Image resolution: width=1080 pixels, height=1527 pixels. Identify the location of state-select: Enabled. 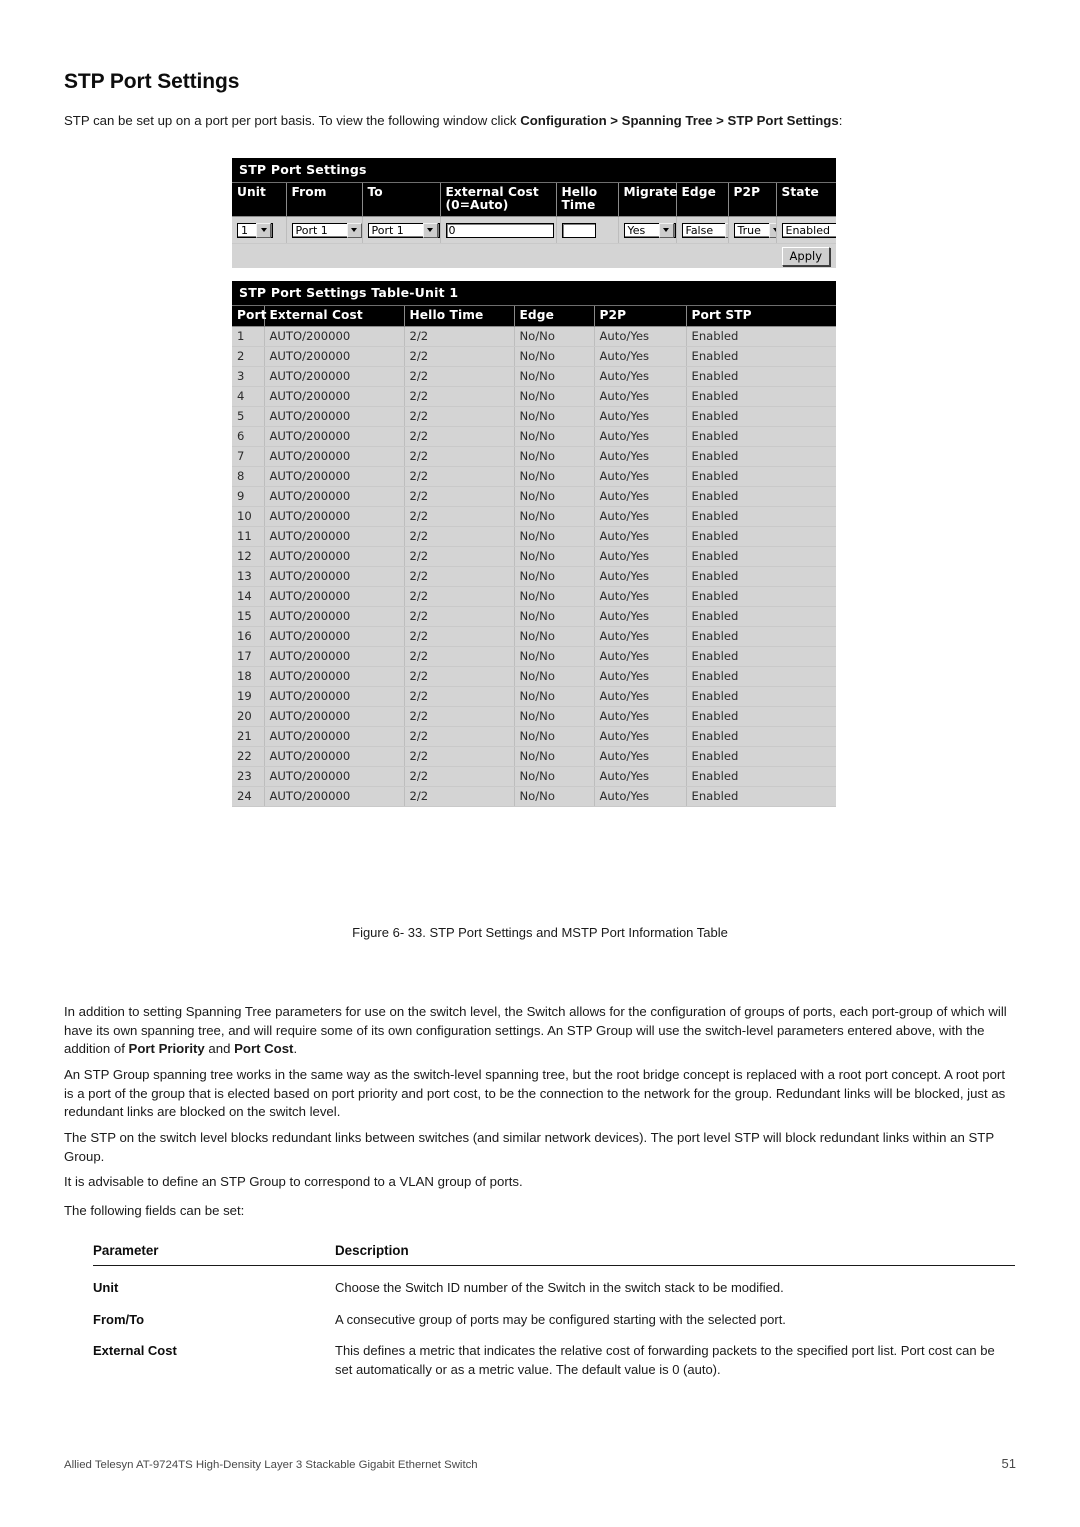
(808, 230).